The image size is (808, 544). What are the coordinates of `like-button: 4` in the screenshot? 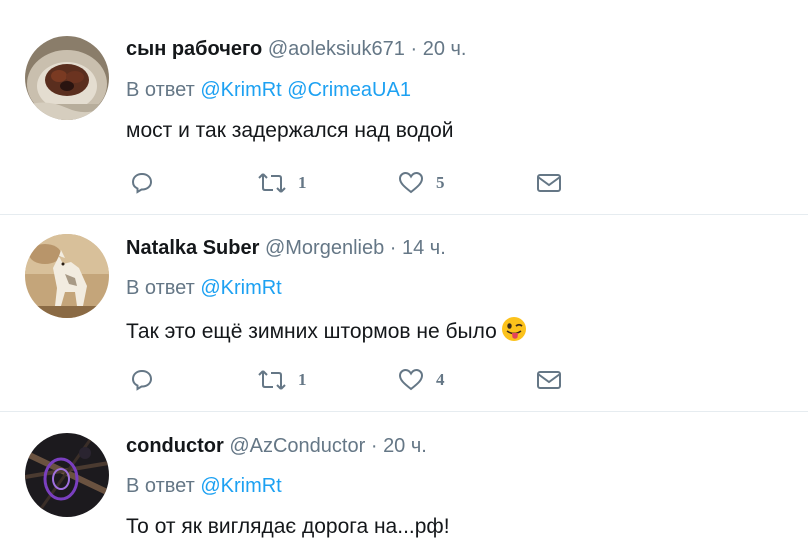 It's located at (421, 380).